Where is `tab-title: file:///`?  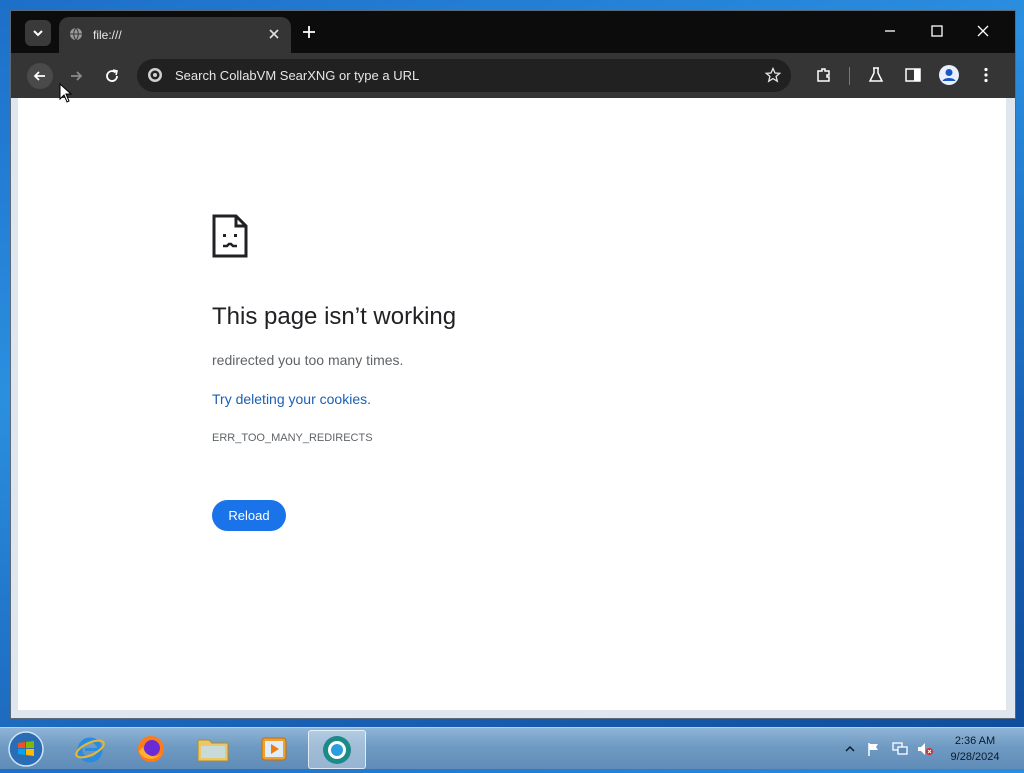
tab-title: file:/// is located at coordinates (107, 35).